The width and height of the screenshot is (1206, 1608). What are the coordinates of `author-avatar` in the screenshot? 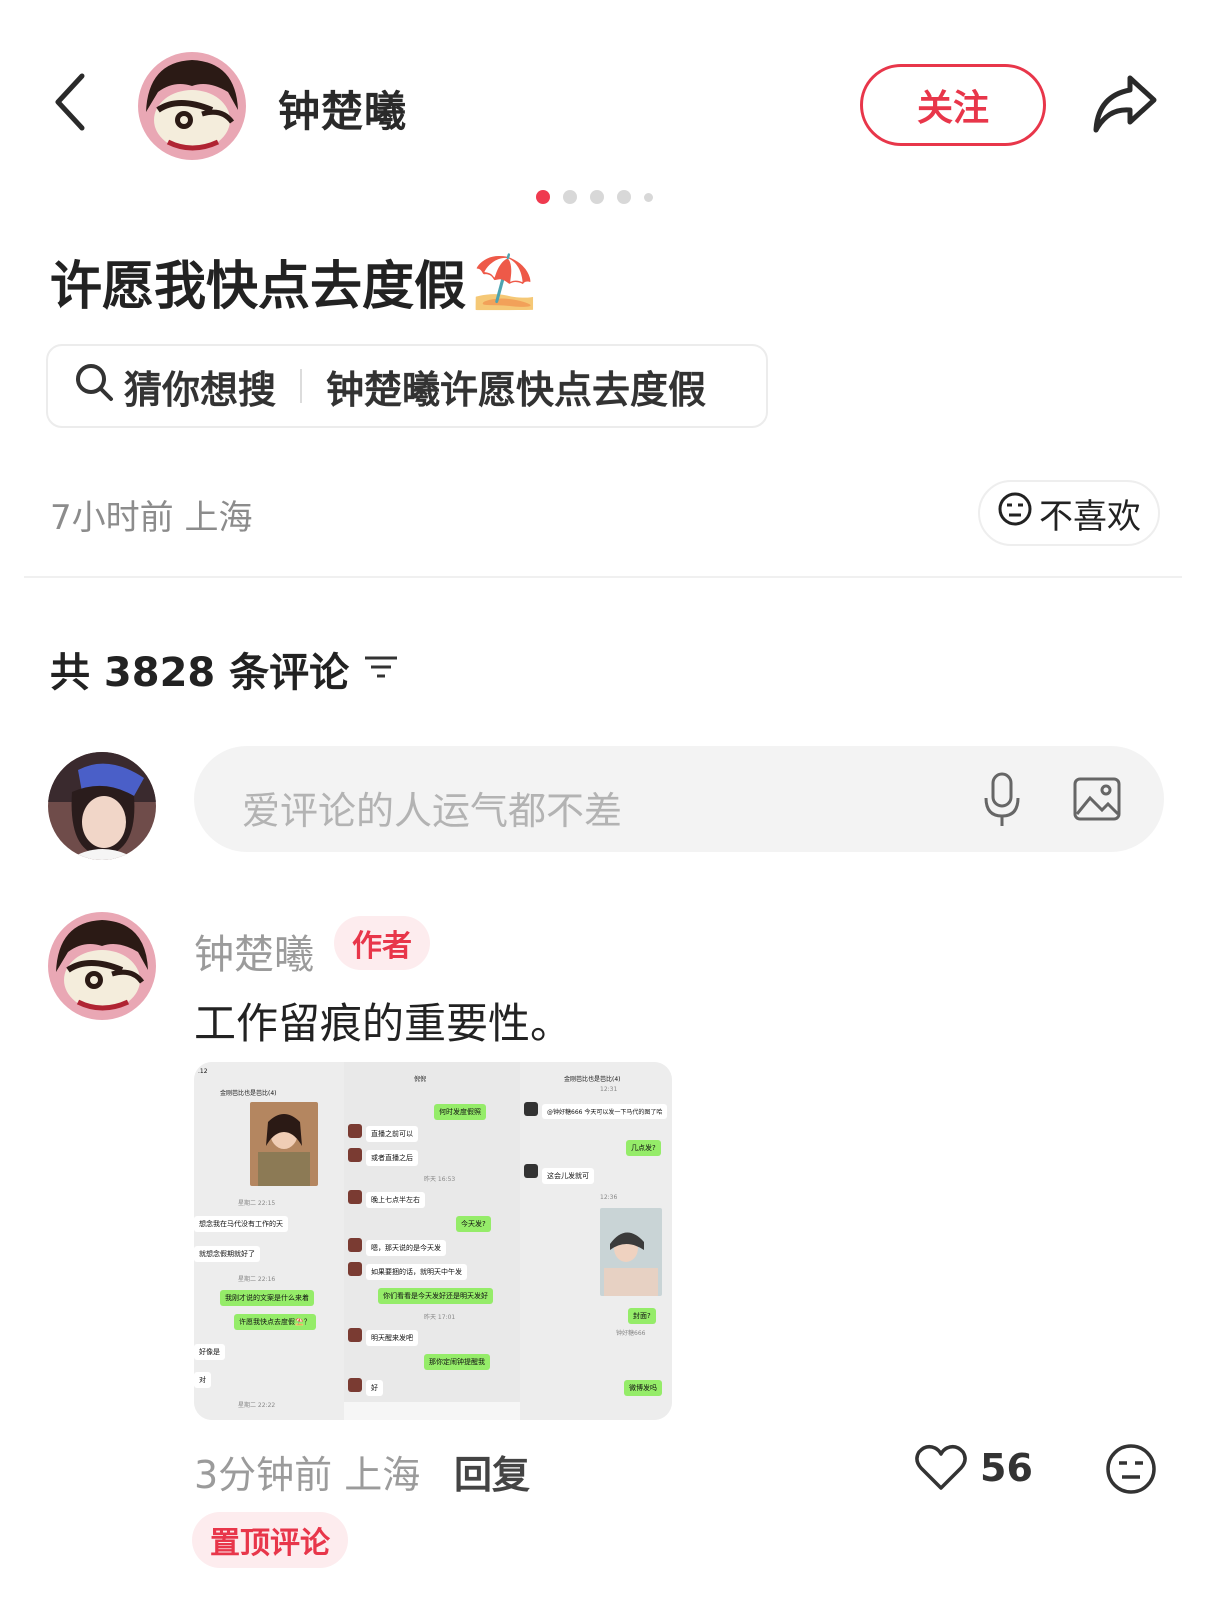 It's located at (192, 106).